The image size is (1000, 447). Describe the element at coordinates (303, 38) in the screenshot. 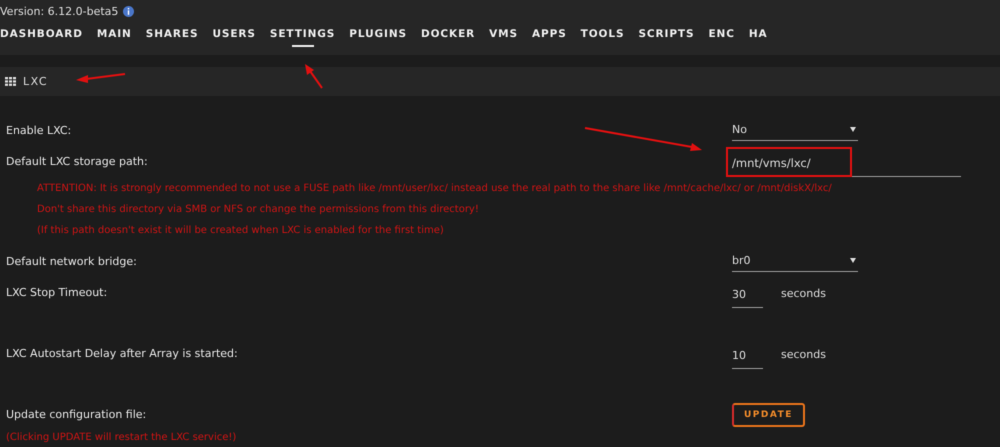

I see `nav-tab: SETTINGS` at that location.